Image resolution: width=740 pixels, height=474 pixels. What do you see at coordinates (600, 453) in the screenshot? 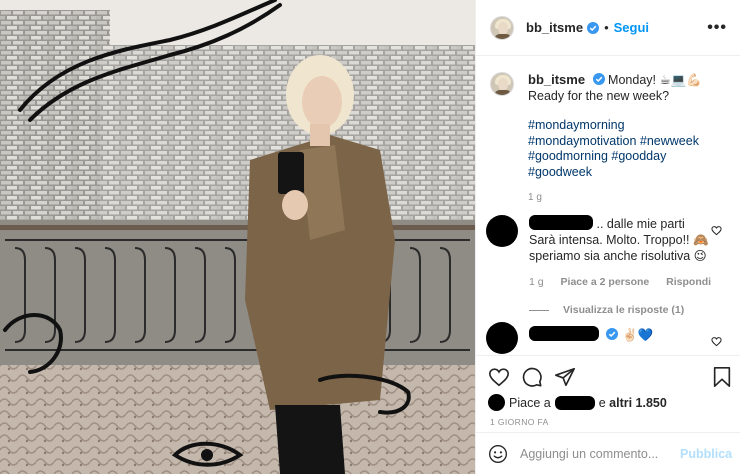
I see `comment-input` at bounding box center [600, 453].